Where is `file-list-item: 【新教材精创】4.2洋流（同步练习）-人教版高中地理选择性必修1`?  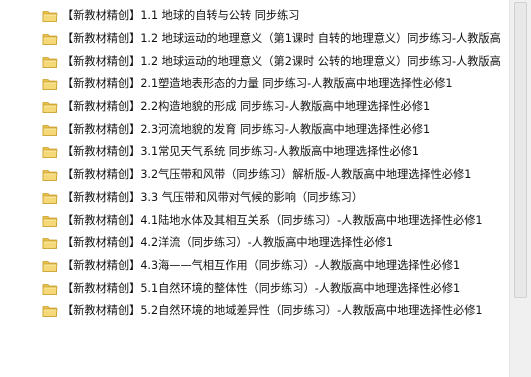
file-list-item: 【新教材精创】4.2洋流（同步练习）-人教版高中地理选择性必修1 is located at coordinates (273, 243).